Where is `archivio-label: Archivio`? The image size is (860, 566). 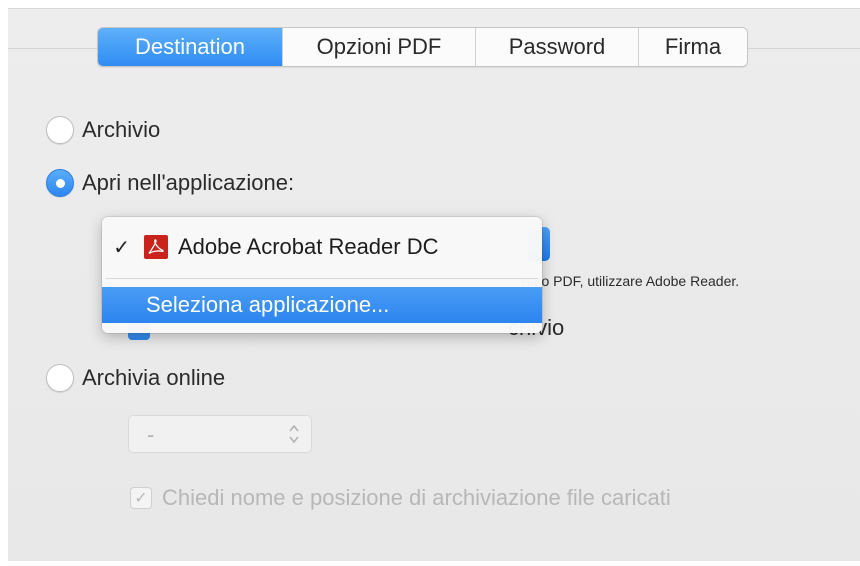
archivio-label: Archivio is located at coordinates (121, 129).